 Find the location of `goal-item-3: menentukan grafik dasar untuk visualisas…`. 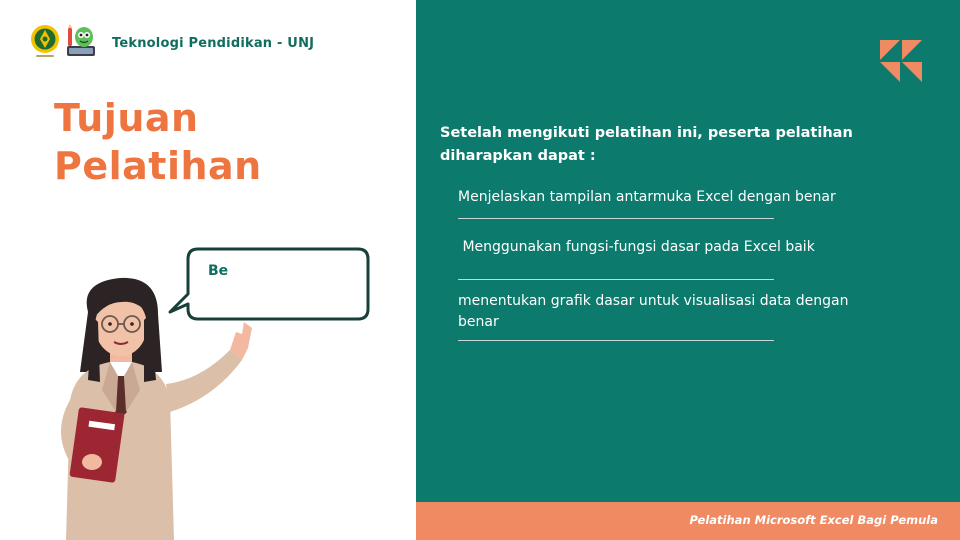

goal-item-3: menentukan grafik dasar untuk visualisas… is located at coordinates (653, 311).